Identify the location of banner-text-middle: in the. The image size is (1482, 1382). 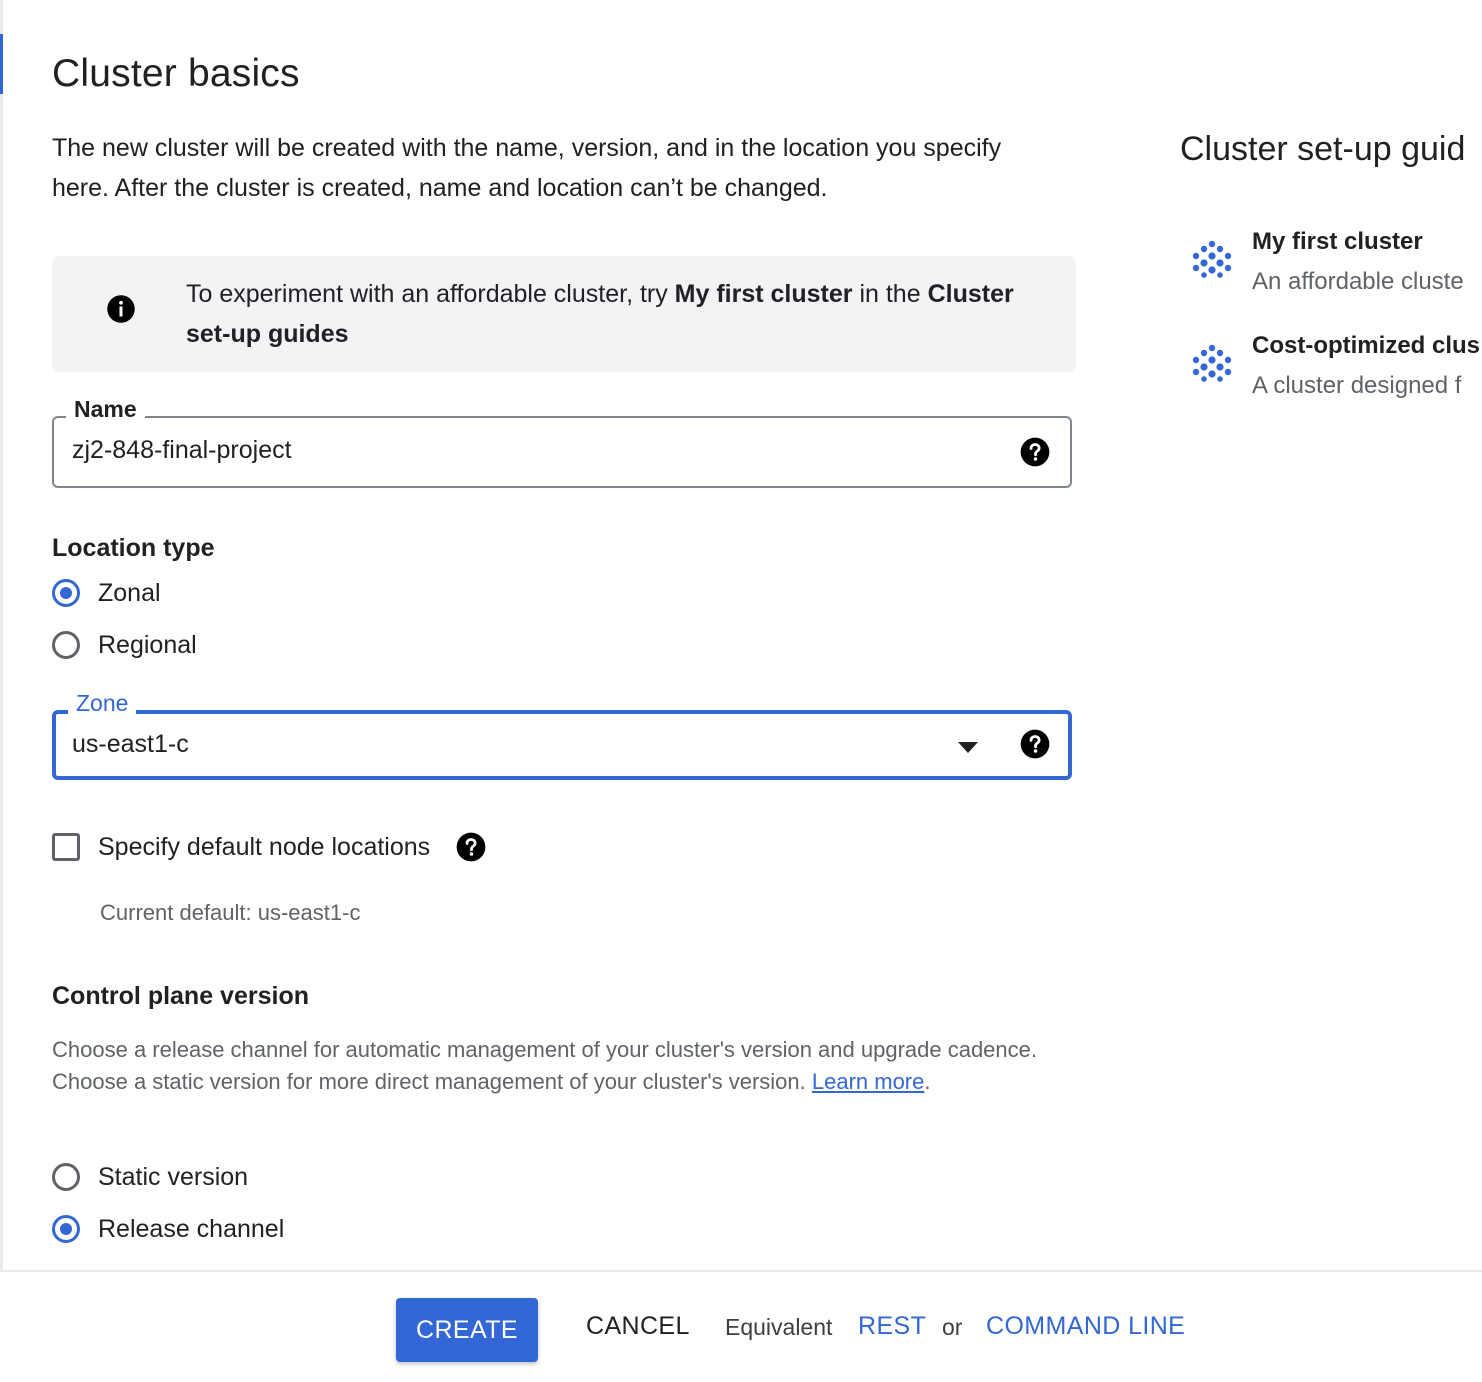
(890, 294).